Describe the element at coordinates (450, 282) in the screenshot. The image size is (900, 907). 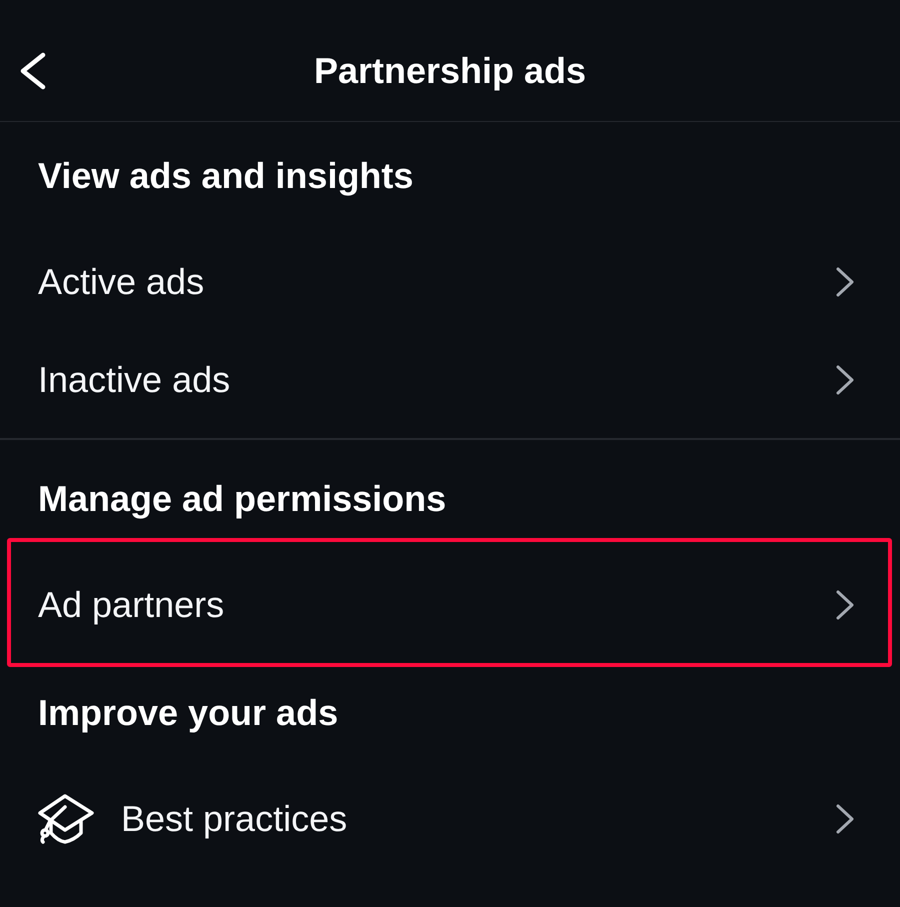
I see `menu-row: Active ads` at that location.